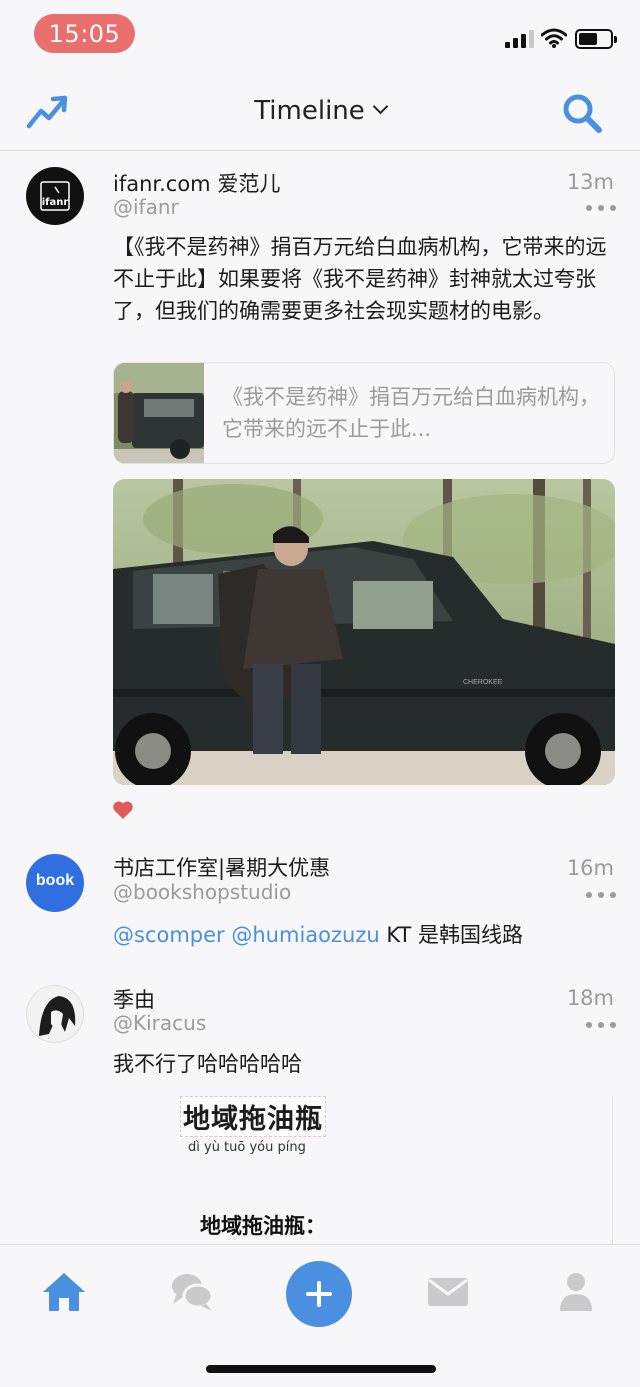  I want to click on status-bar: 15:05, so click(320, 35).